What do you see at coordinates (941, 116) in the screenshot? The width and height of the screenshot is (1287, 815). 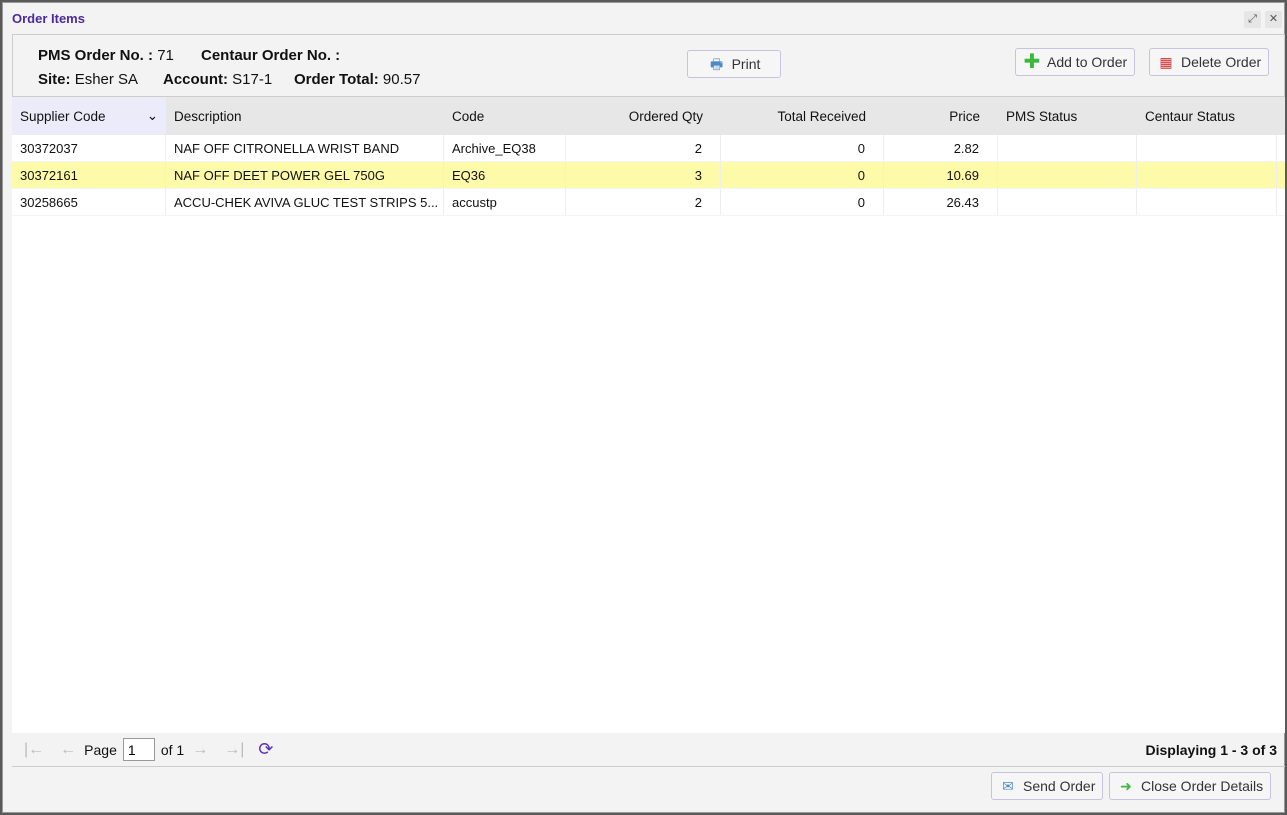 I see `column-header: Price` at bounding box center [941, 116].